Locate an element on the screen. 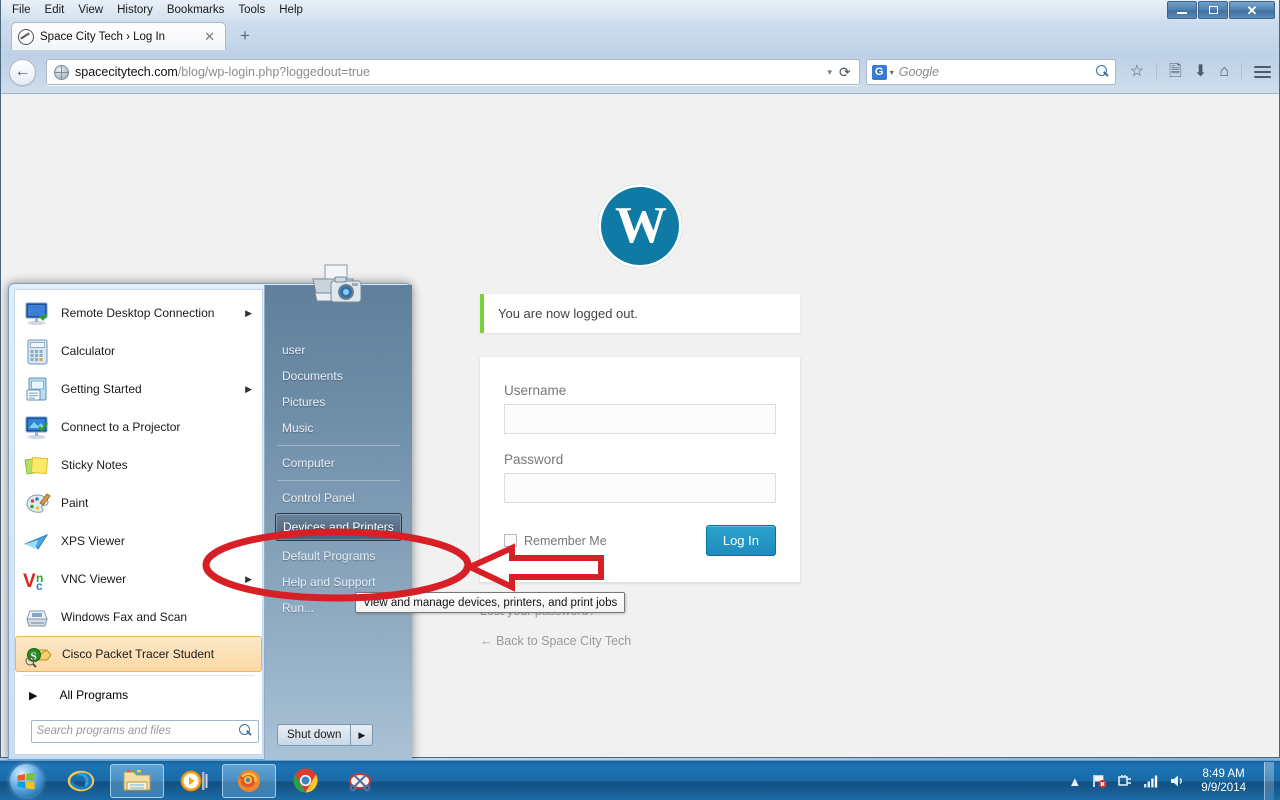 This screenshot has height=800, width=1280. globe-icon is located at coordinates (61, 72).